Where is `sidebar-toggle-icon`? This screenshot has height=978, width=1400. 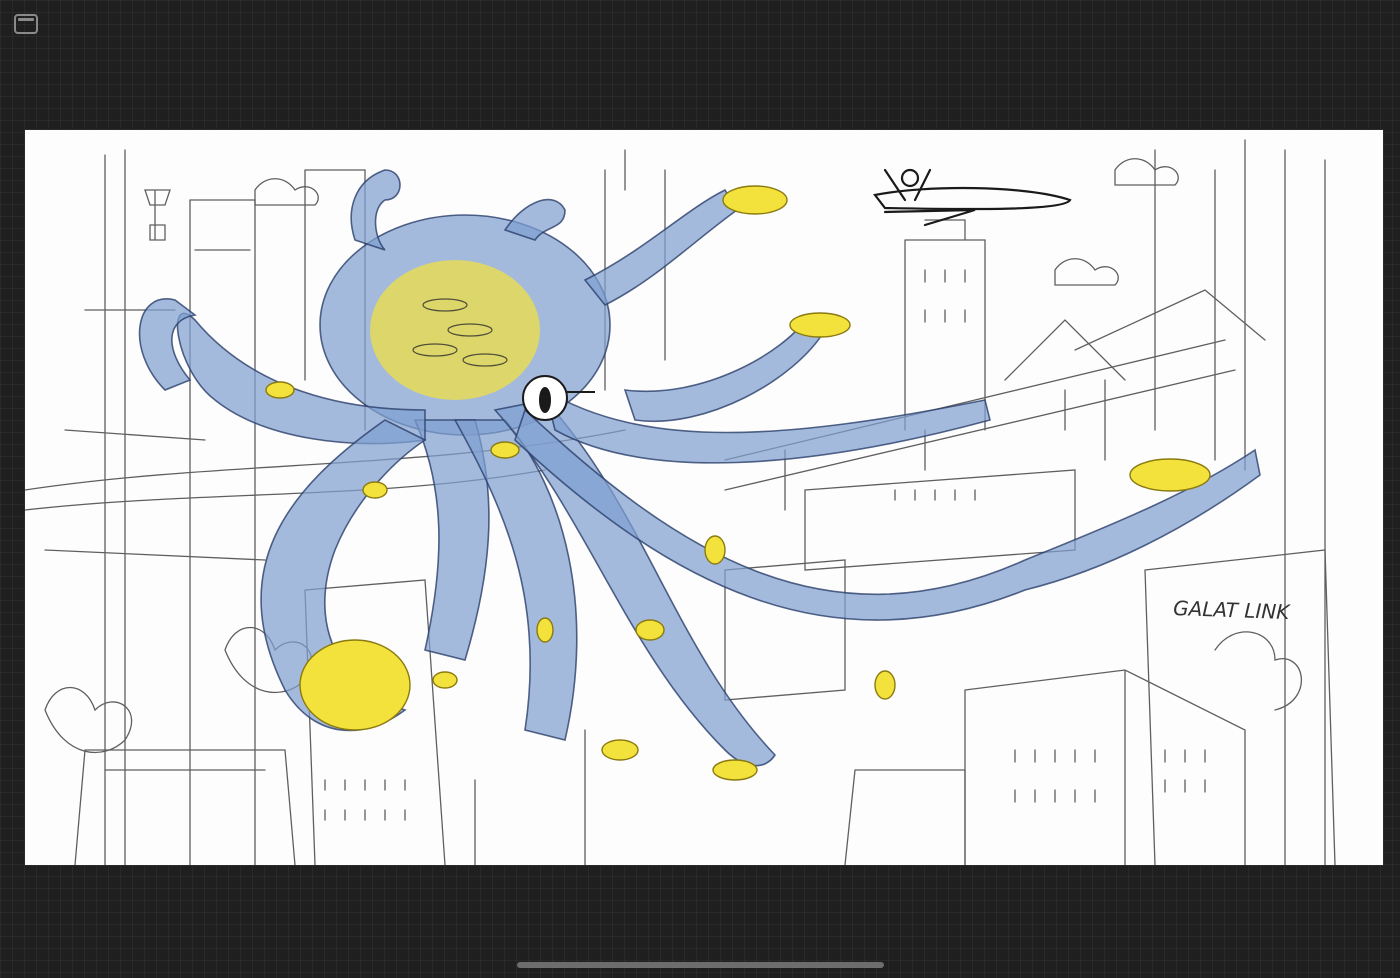
sidebar-toggle-icon is located at coordinates (26, 24).